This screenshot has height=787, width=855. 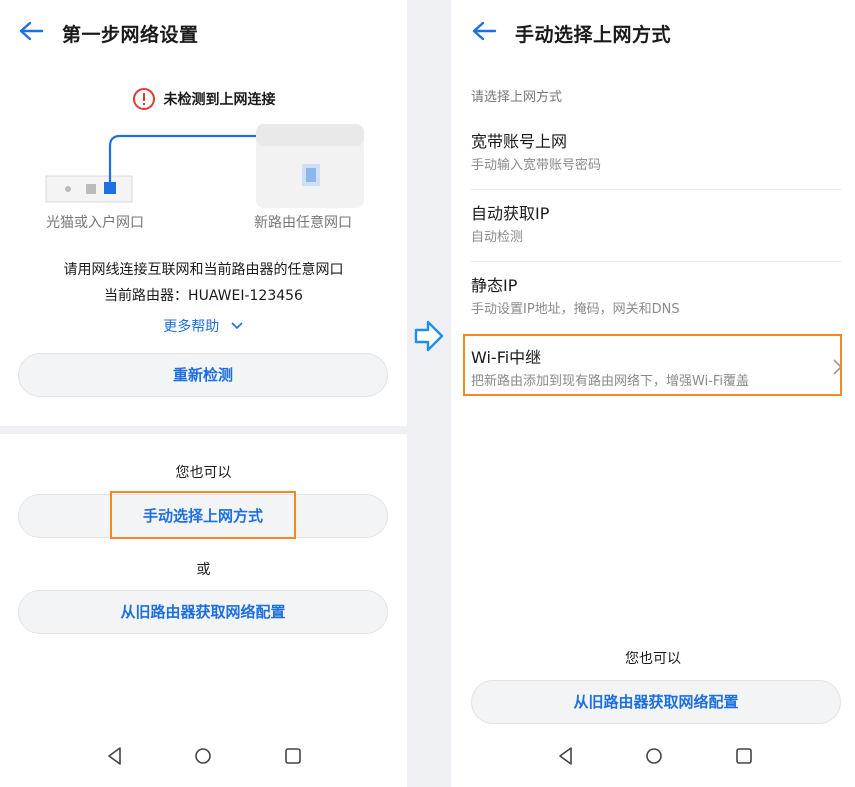 What do you see at coordinates (191, 327) in the screenshot?
I see `more-help-label: 更多帮助` at bounding box center [191, 327].